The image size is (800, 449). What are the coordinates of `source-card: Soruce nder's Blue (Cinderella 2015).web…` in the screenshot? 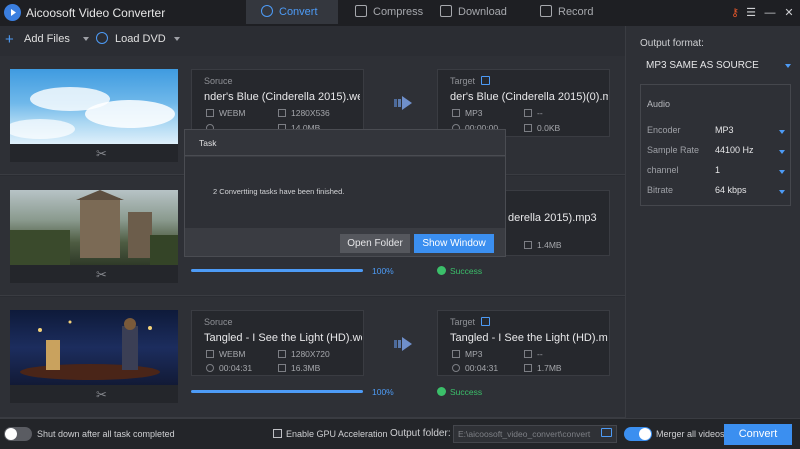 It's located at (277, 103).